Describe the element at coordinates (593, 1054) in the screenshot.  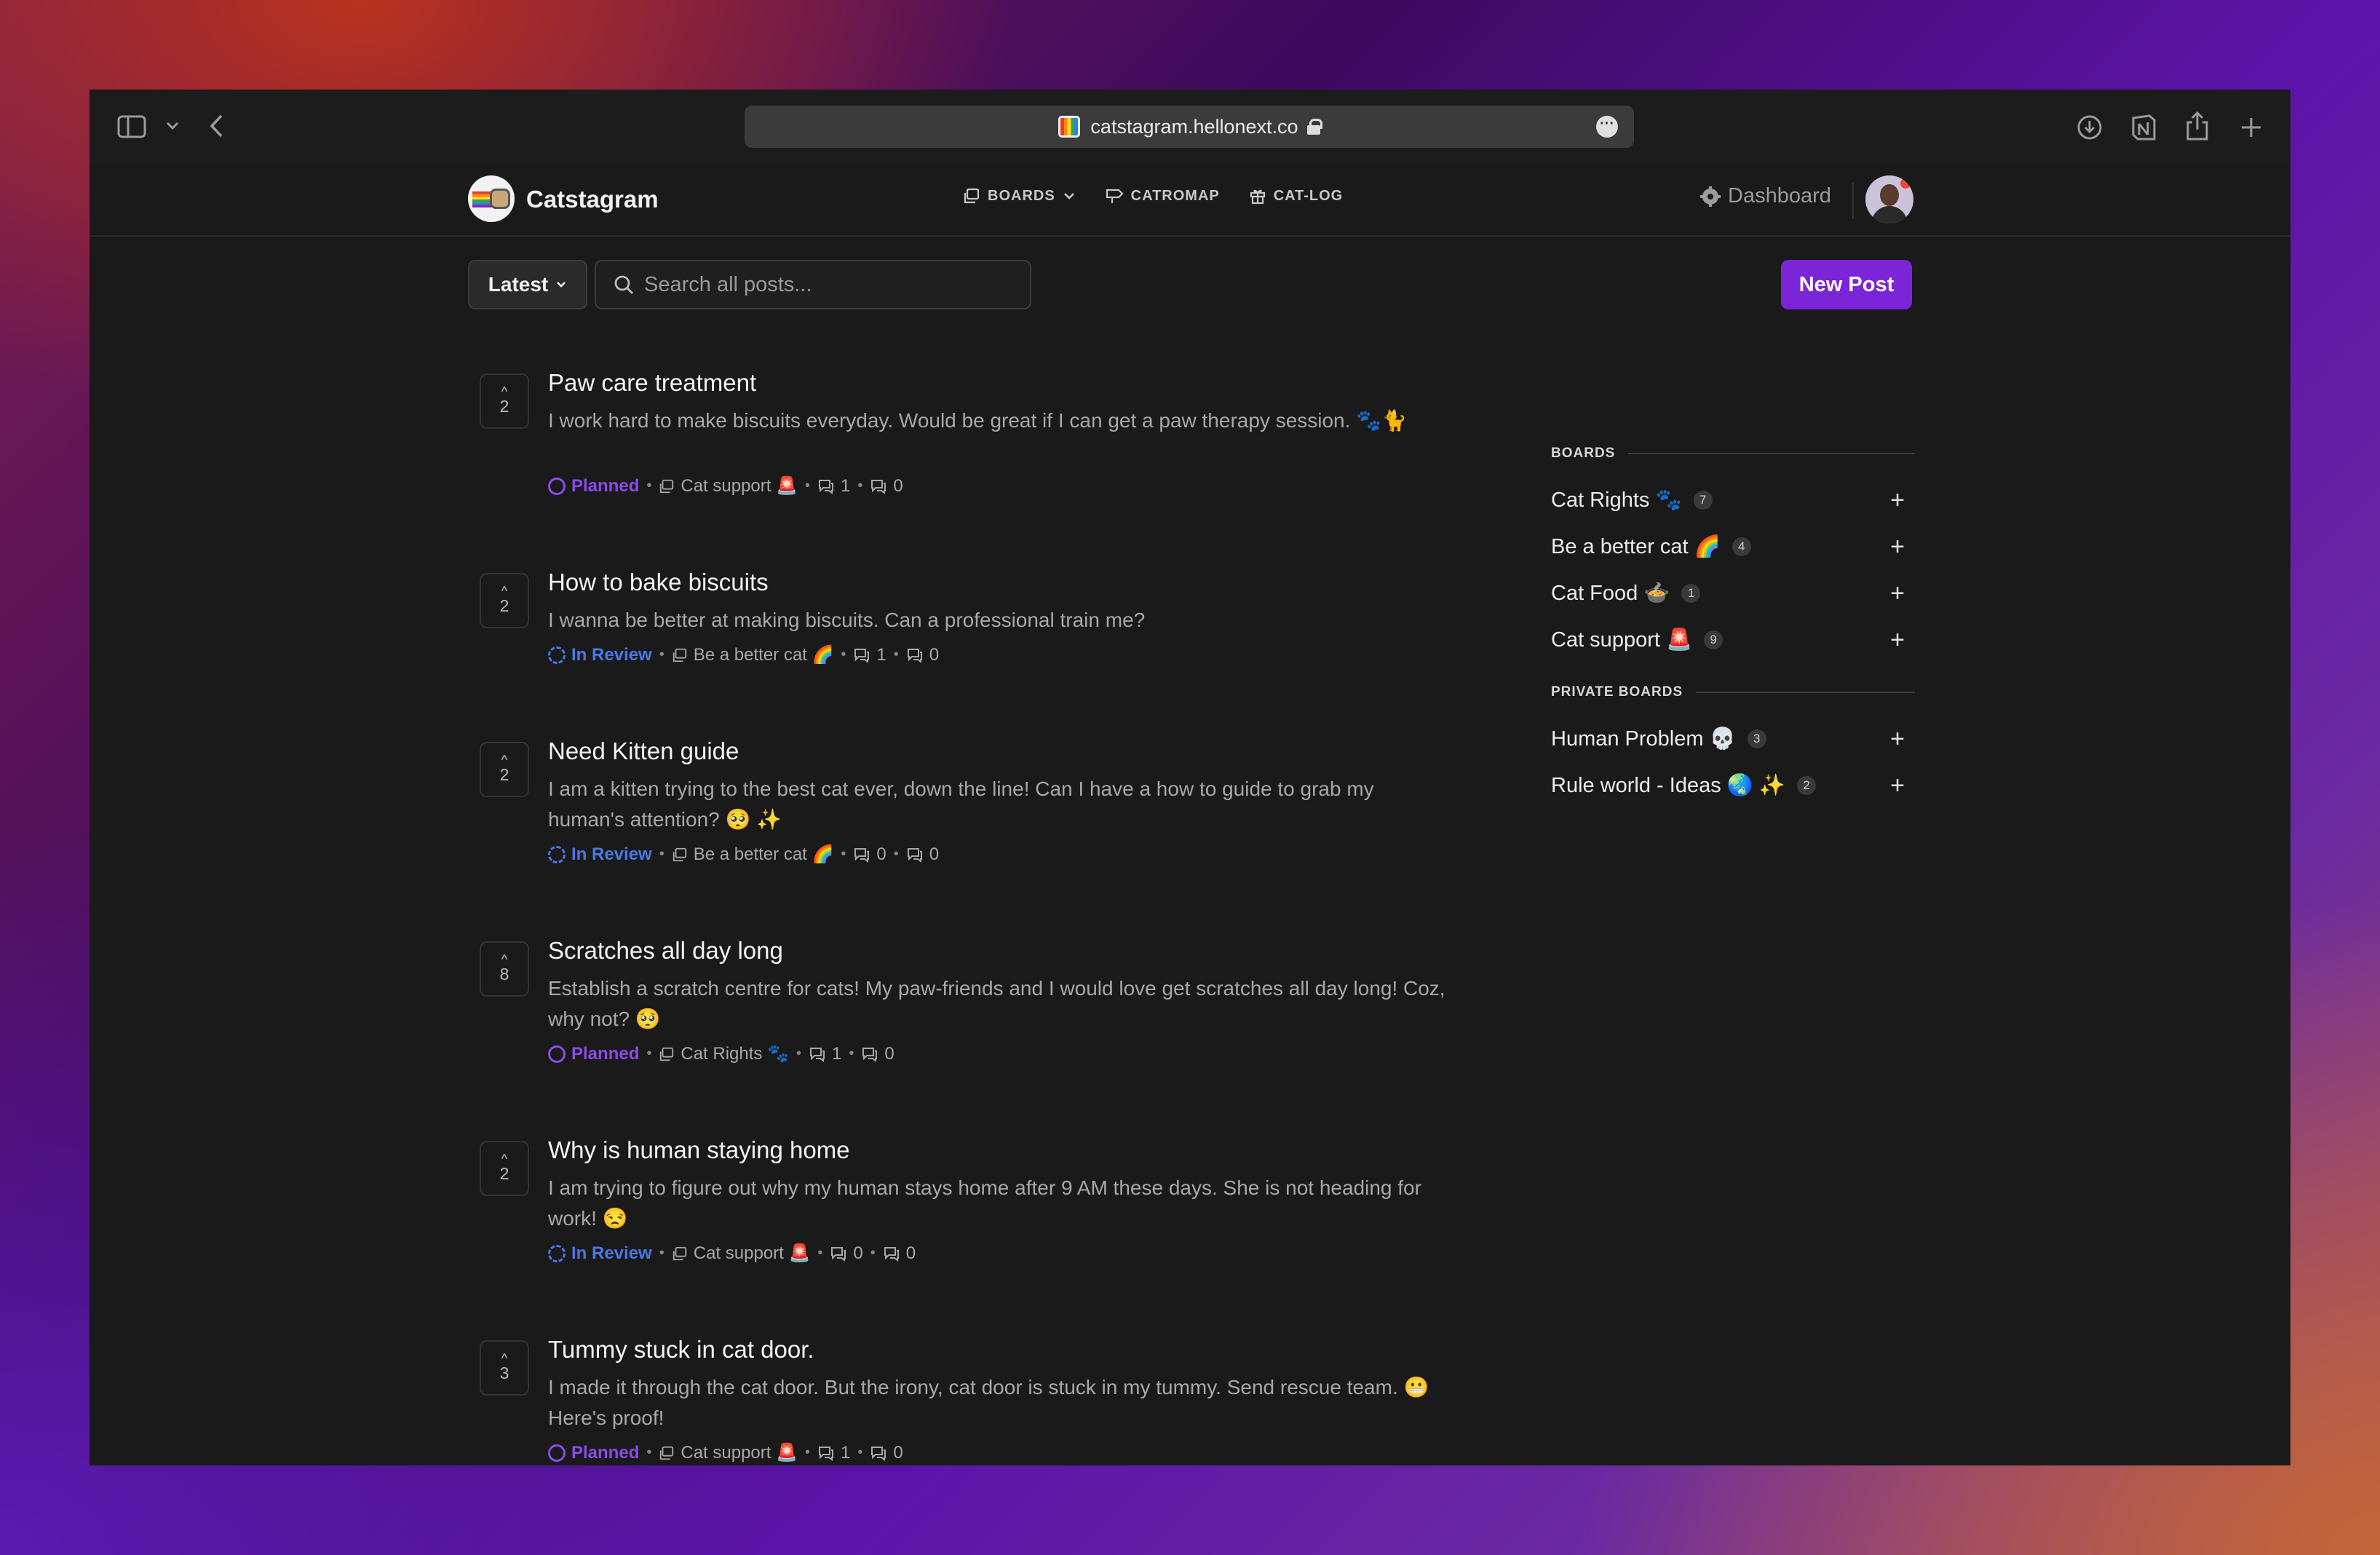
I see `status-badge: Planned` at that location.